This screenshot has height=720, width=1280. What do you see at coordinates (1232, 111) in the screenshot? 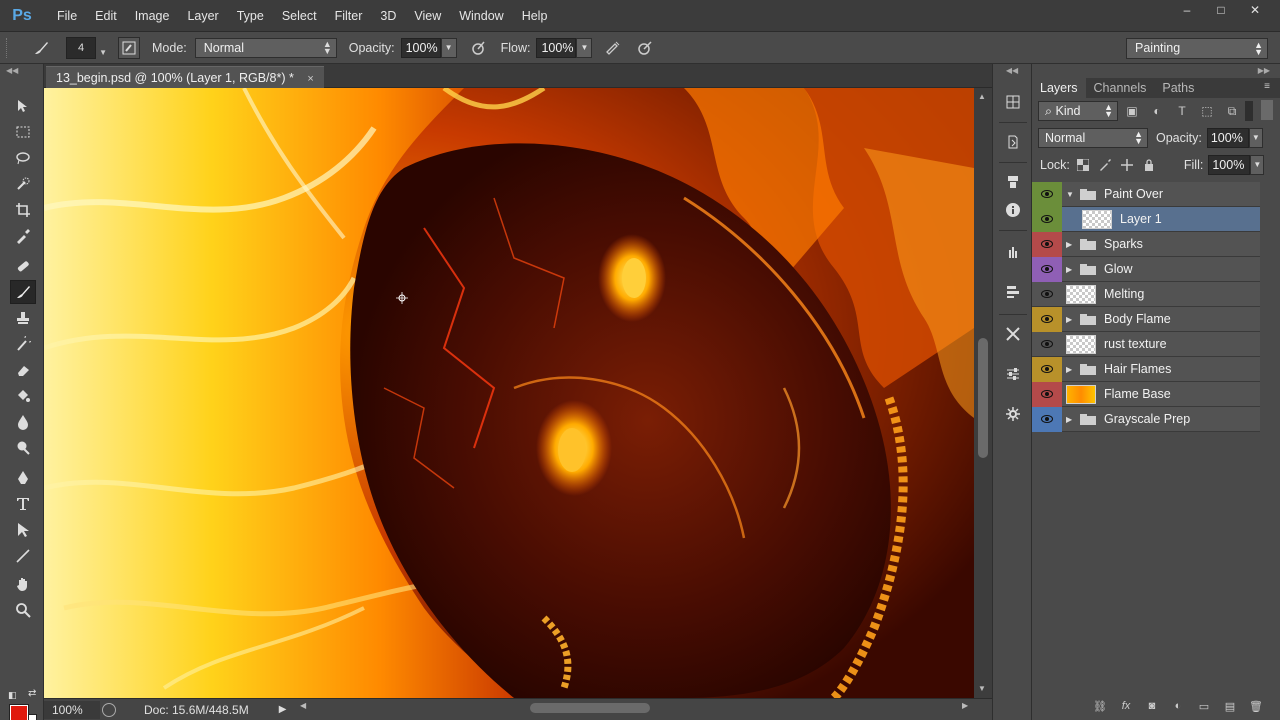
I see `filter-smartobject-icon: ⧉` at bounding box center [1232, 111].